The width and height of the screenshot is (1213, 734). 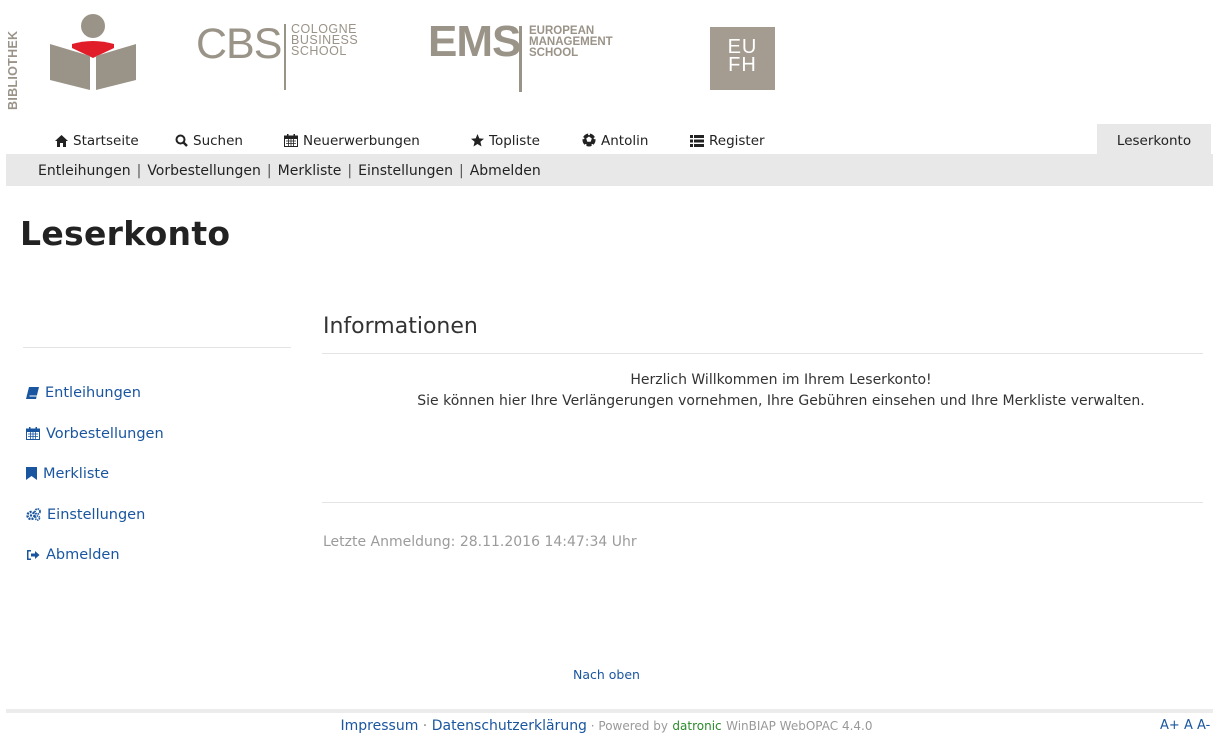 I want to click on font-smaller-button: A-, so click(x=1203, y=725).